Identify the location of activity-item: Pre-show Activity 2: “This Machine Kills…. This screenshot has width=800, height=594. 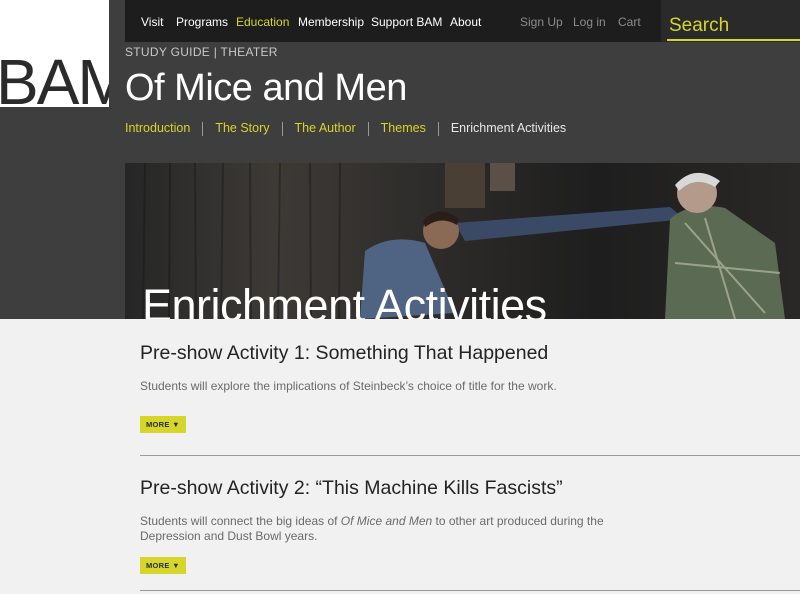
(470, 525).